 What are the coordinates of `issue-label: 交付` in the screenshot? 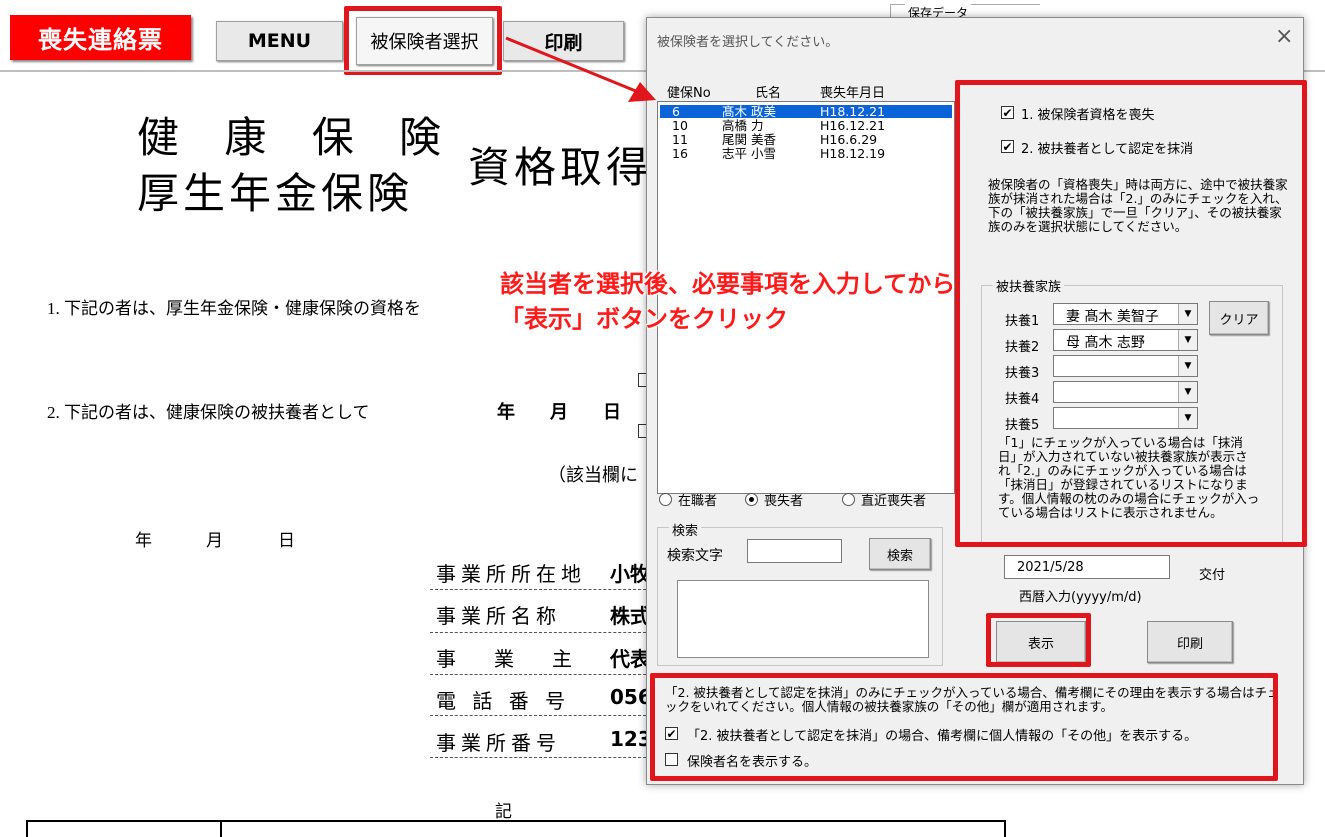 It's located at (1212, 575).